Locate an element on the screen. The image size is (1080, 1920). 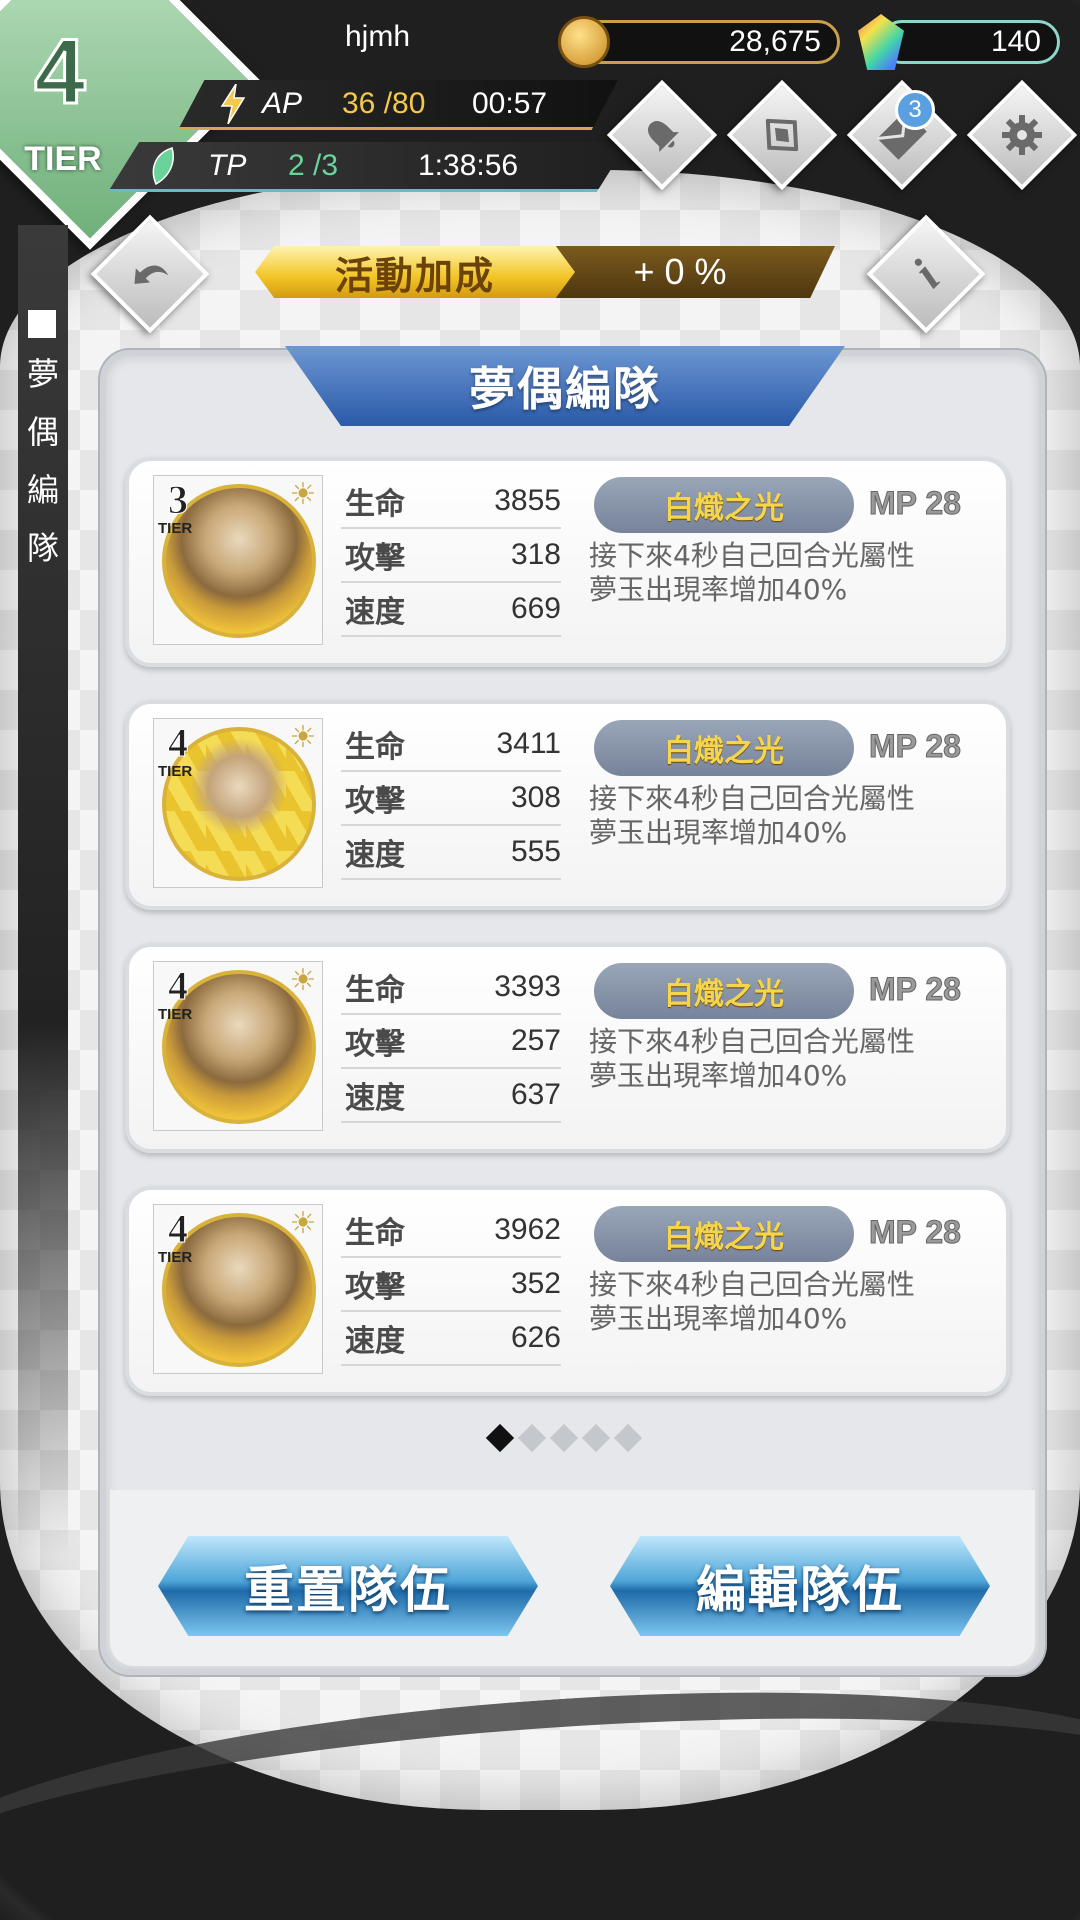
stat-row-hp: 生命 3411 is located at coordinates (451, 745).